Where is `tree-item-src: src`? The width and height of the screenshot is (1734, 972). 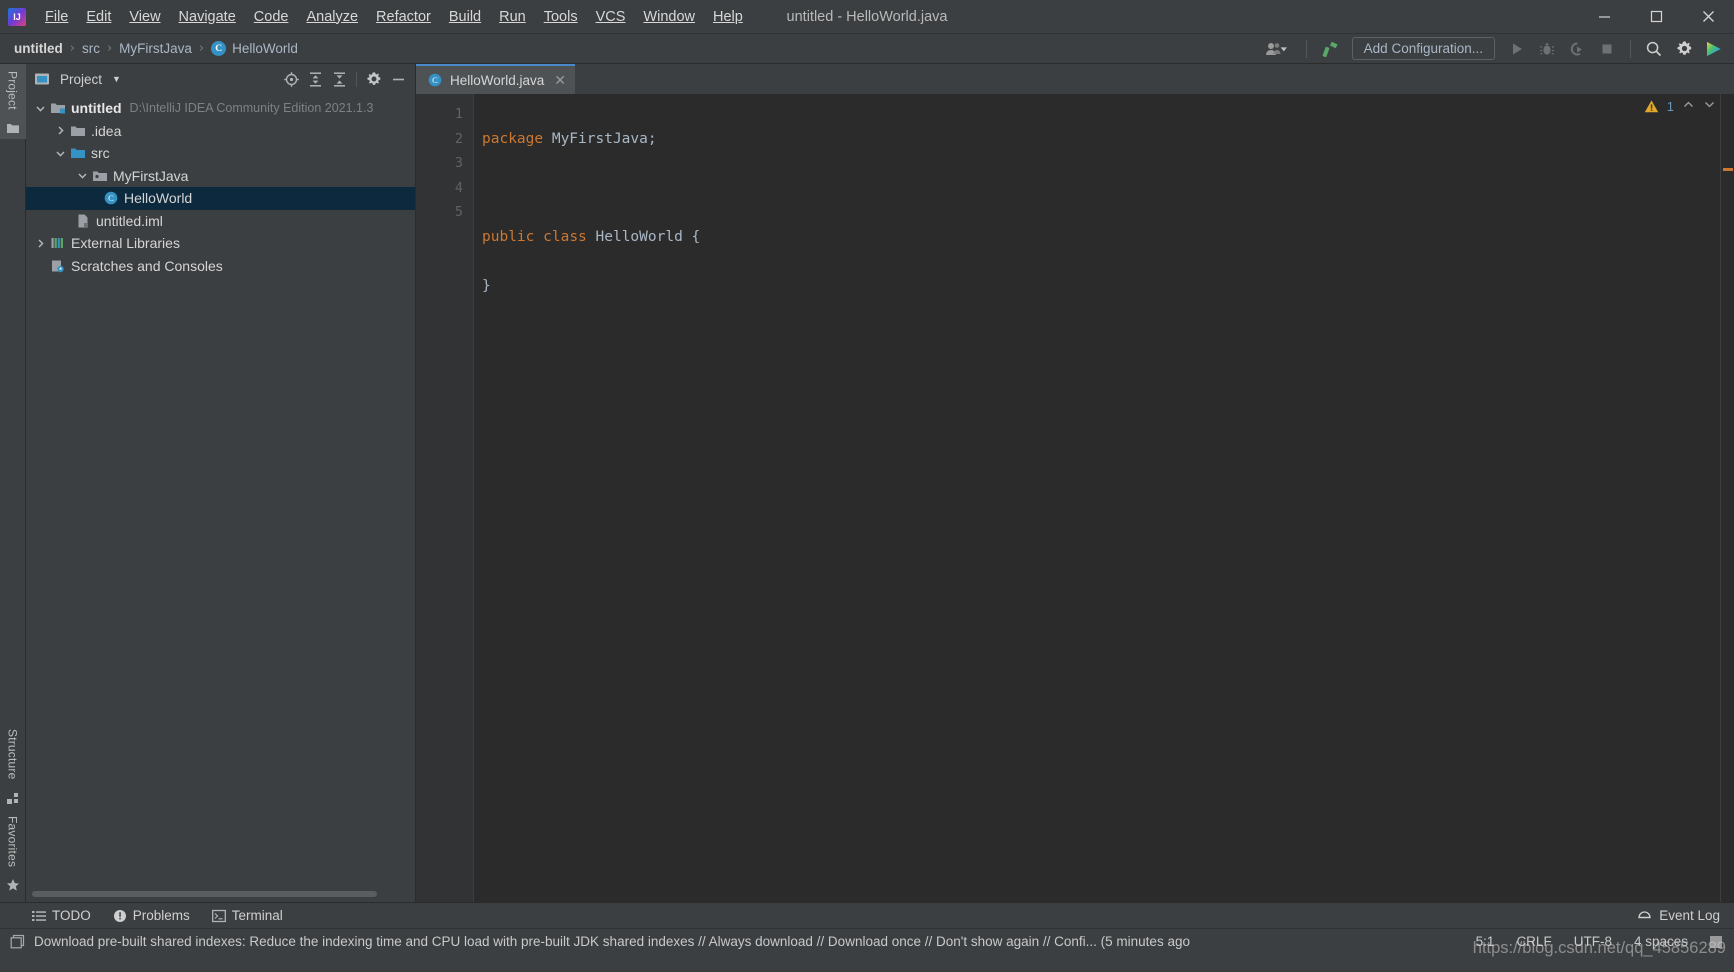 tree-item-src: src is located at coordinates (220, 153).